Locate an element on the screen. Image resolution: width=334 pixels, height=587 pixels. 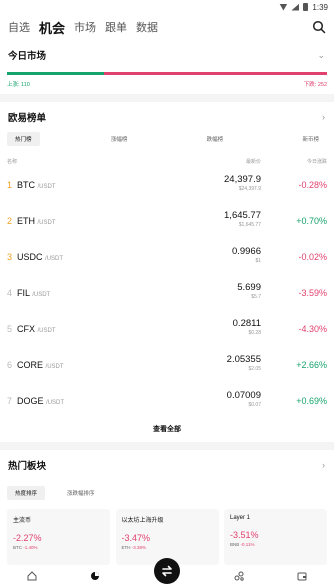
top-coin-symbol: ETH is located at coordinates (126, 547).